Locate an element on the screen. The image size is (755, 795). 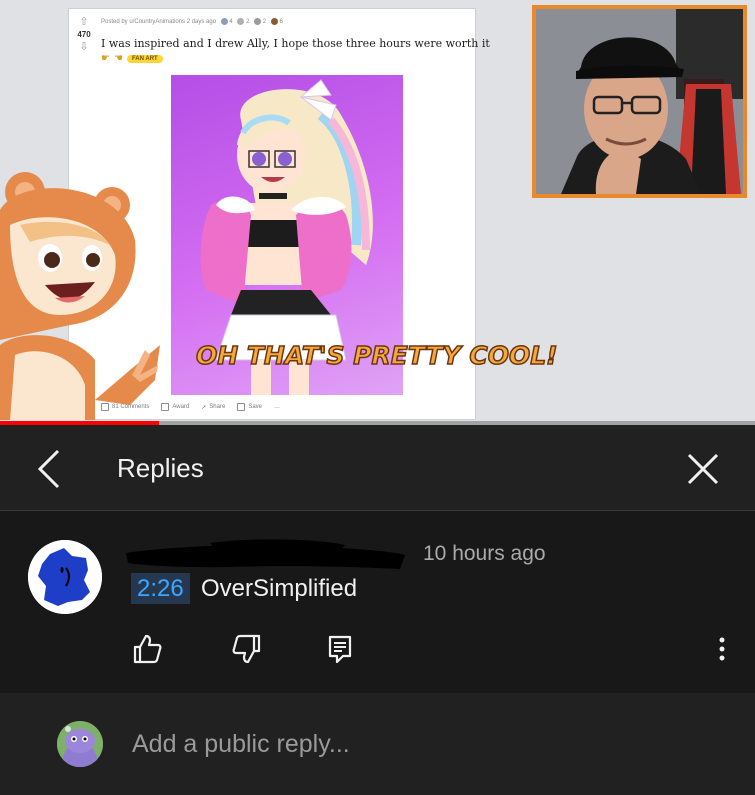
timestamp-link: 2:26 is located at coordinates (160, 588).